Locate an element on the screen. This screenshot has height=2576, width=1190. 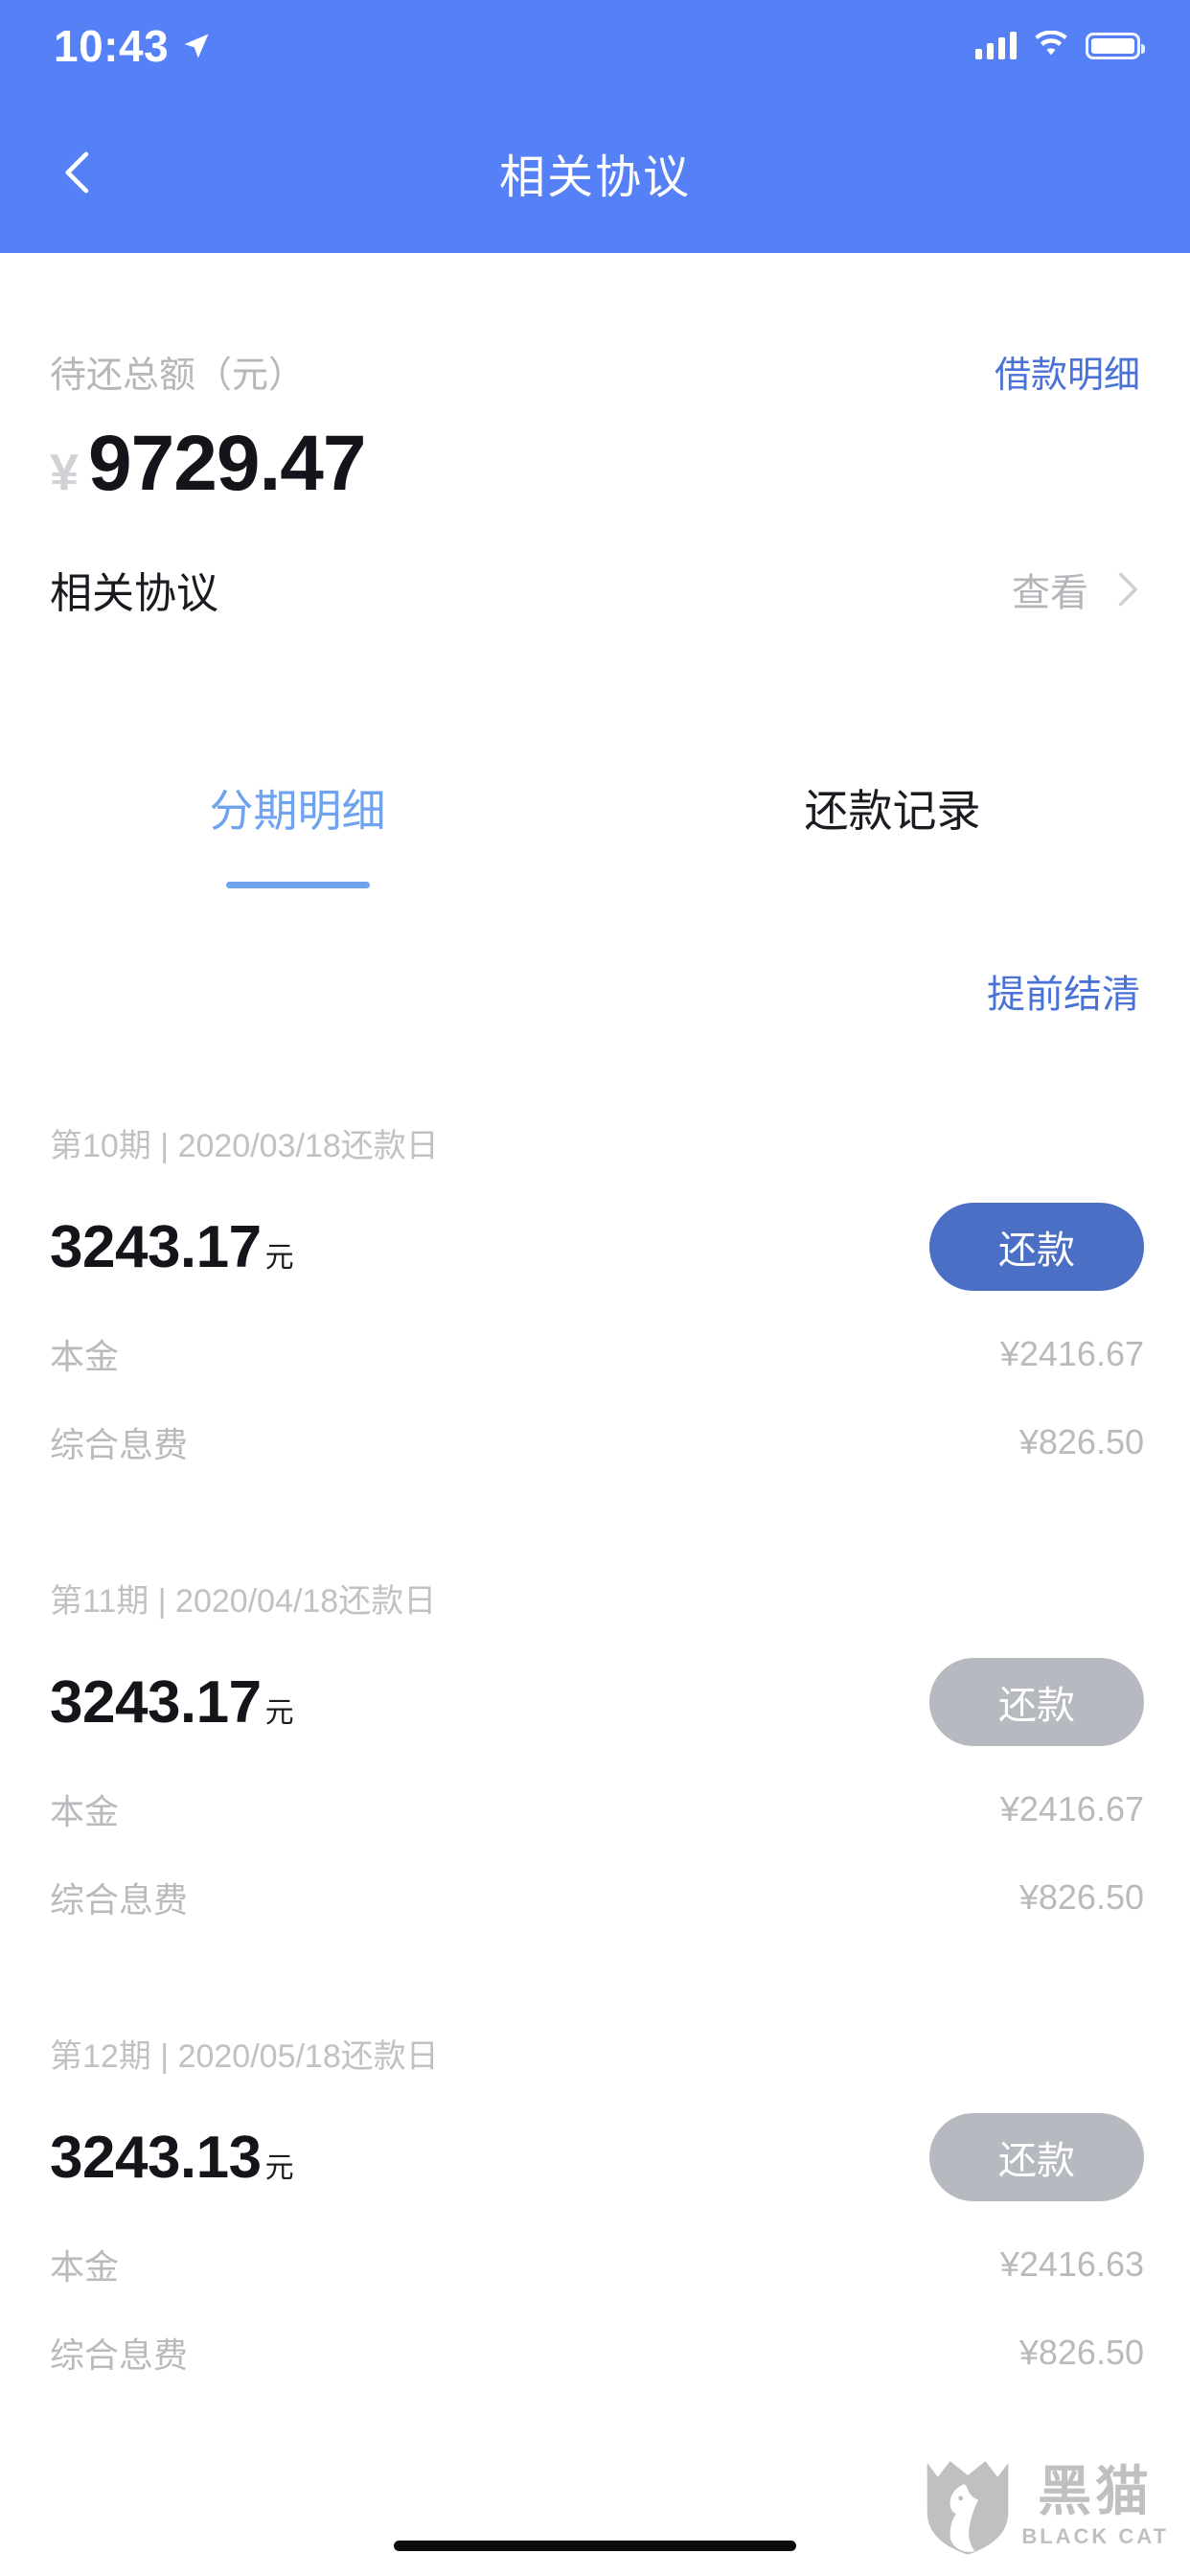
installment-due-date: 2020/04/18还款日 is located at coordinates (306, 1601).